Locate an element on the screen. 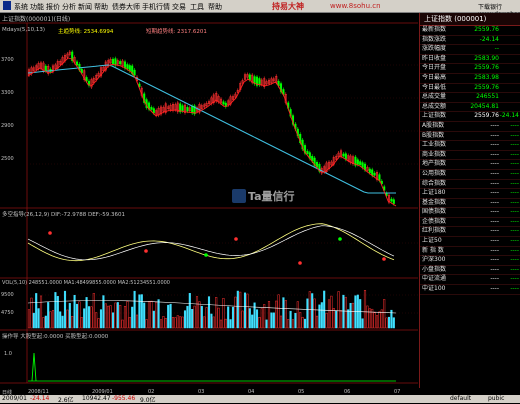 The width and height of the screenshot is (520, 404). menu-bond-master: 债券大师 is located at coordinates (126, 7).